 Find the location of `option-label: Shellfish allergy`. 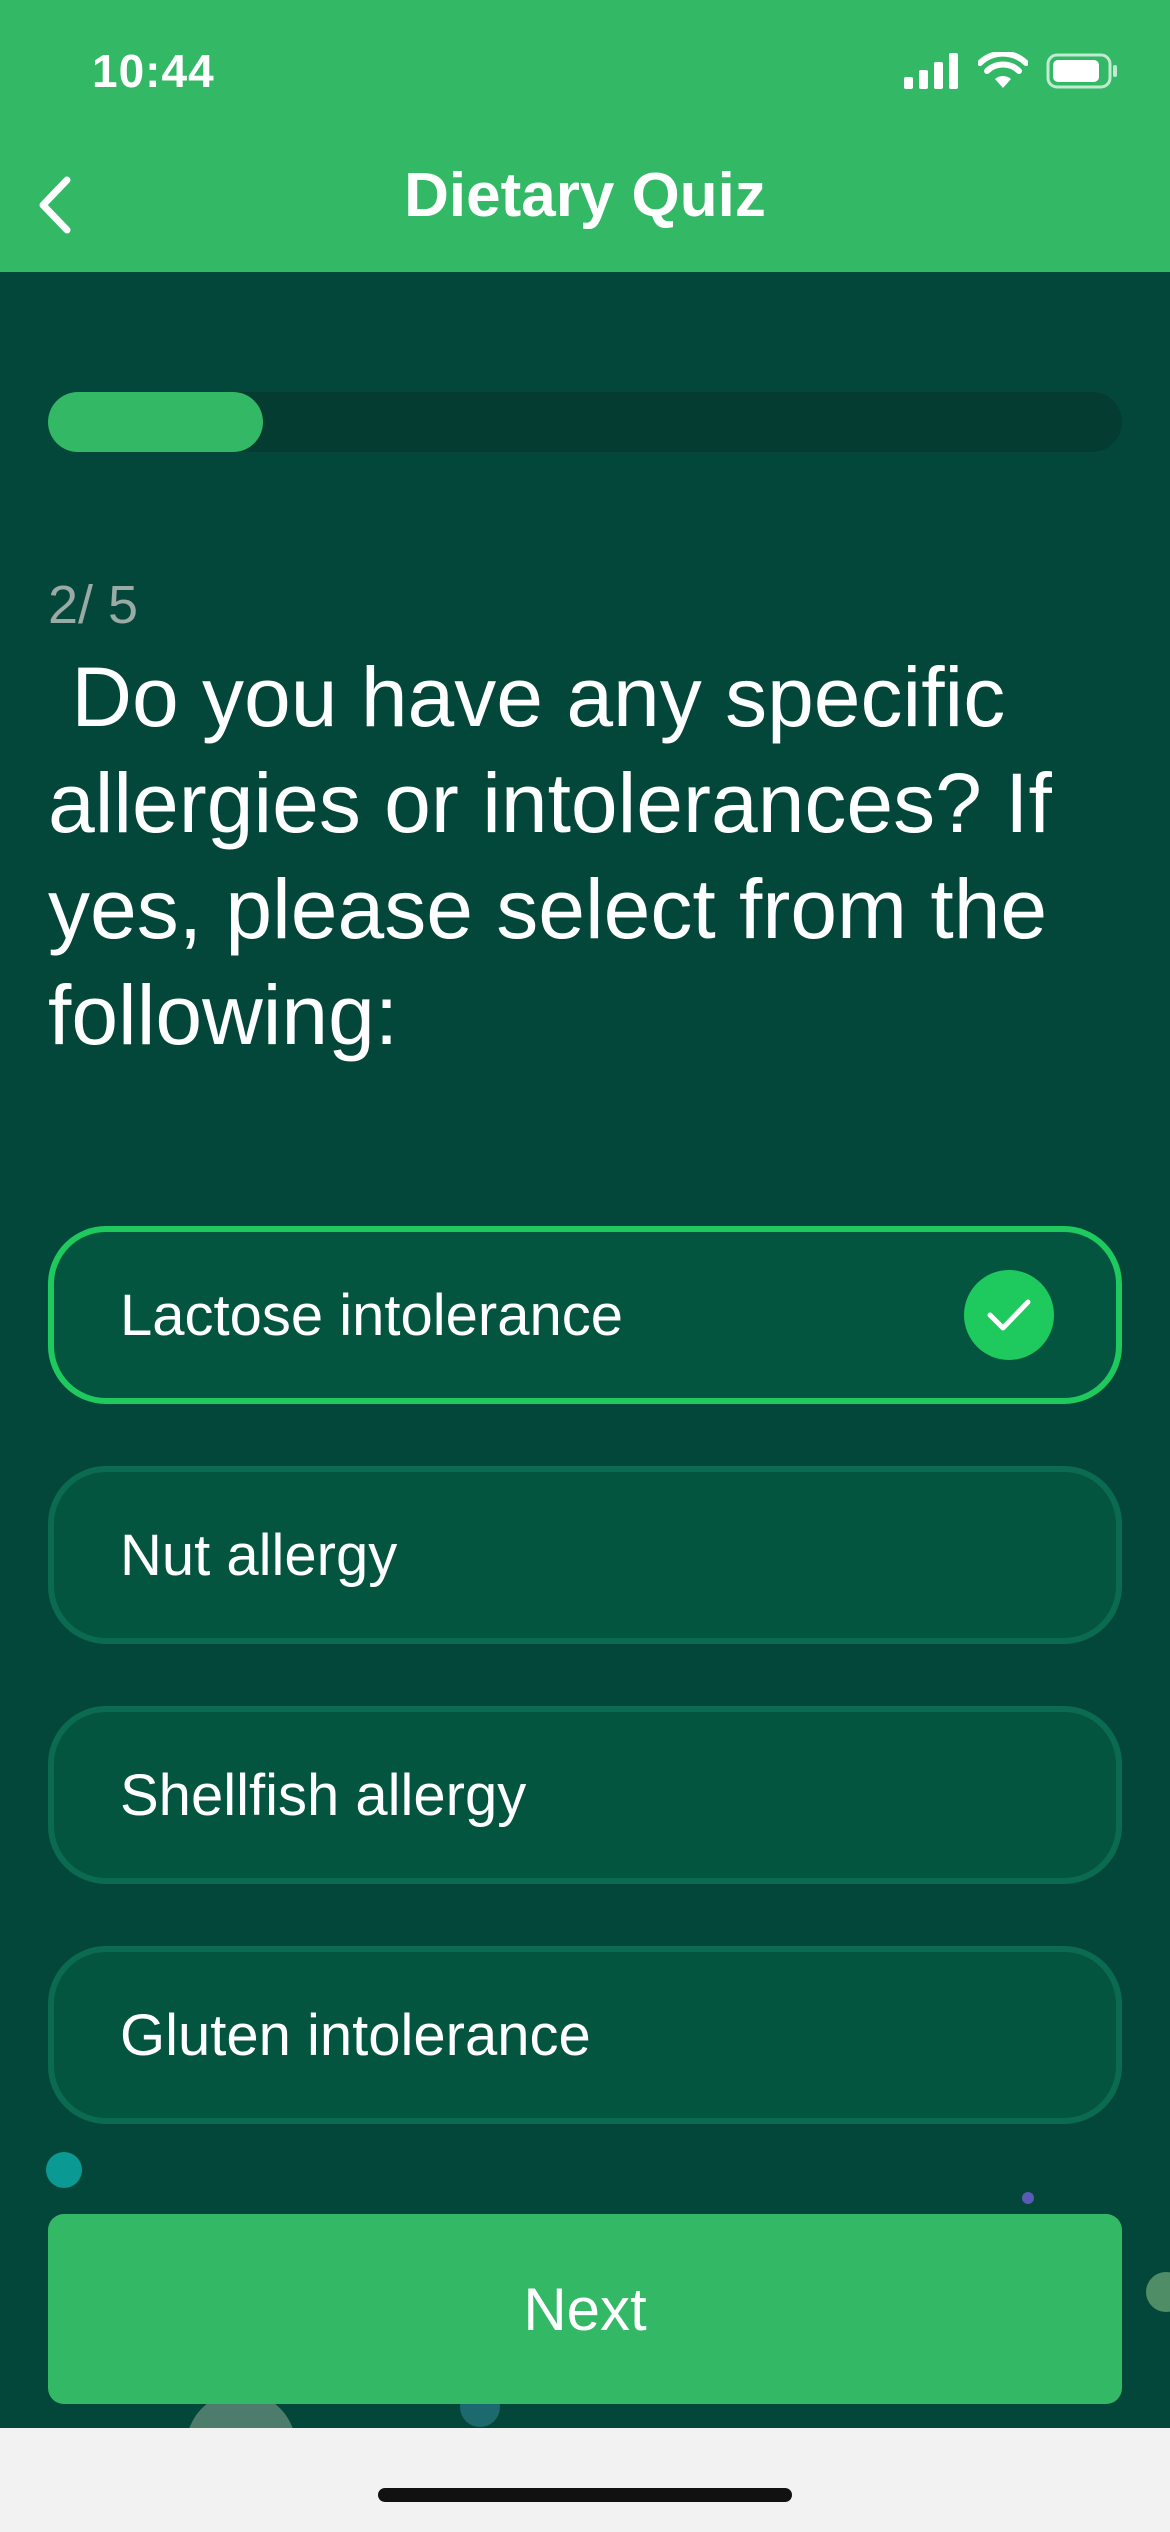

option-label: Shellfish allergy is located at coordinates (323, 1795).